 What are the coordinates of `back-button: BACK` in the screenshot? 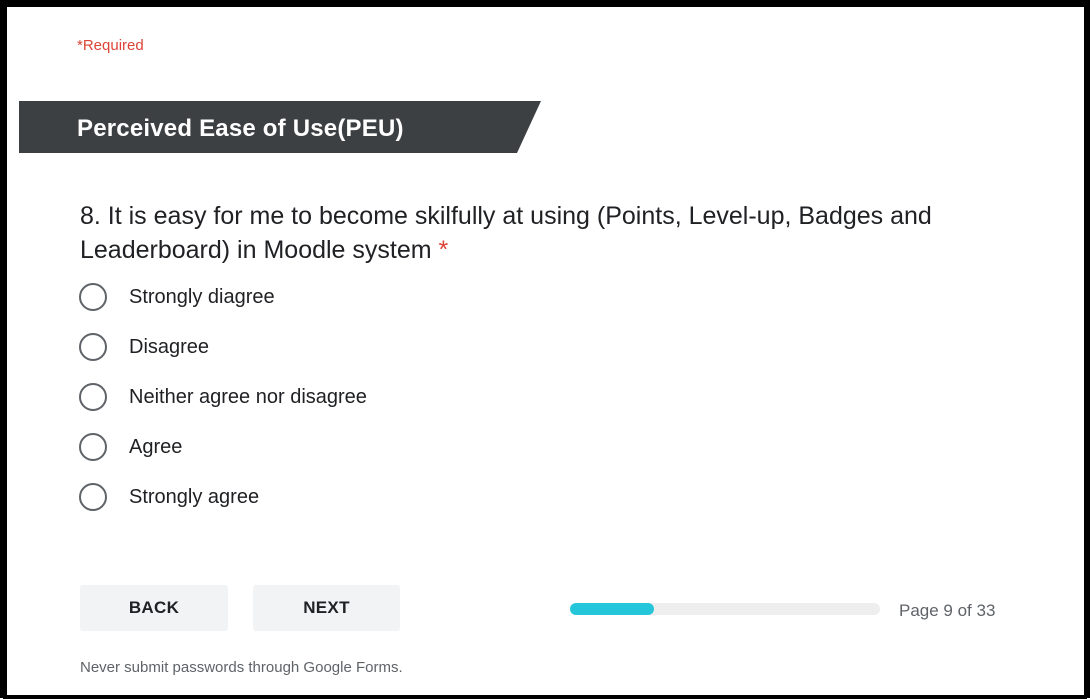 It's located at (154, 608).